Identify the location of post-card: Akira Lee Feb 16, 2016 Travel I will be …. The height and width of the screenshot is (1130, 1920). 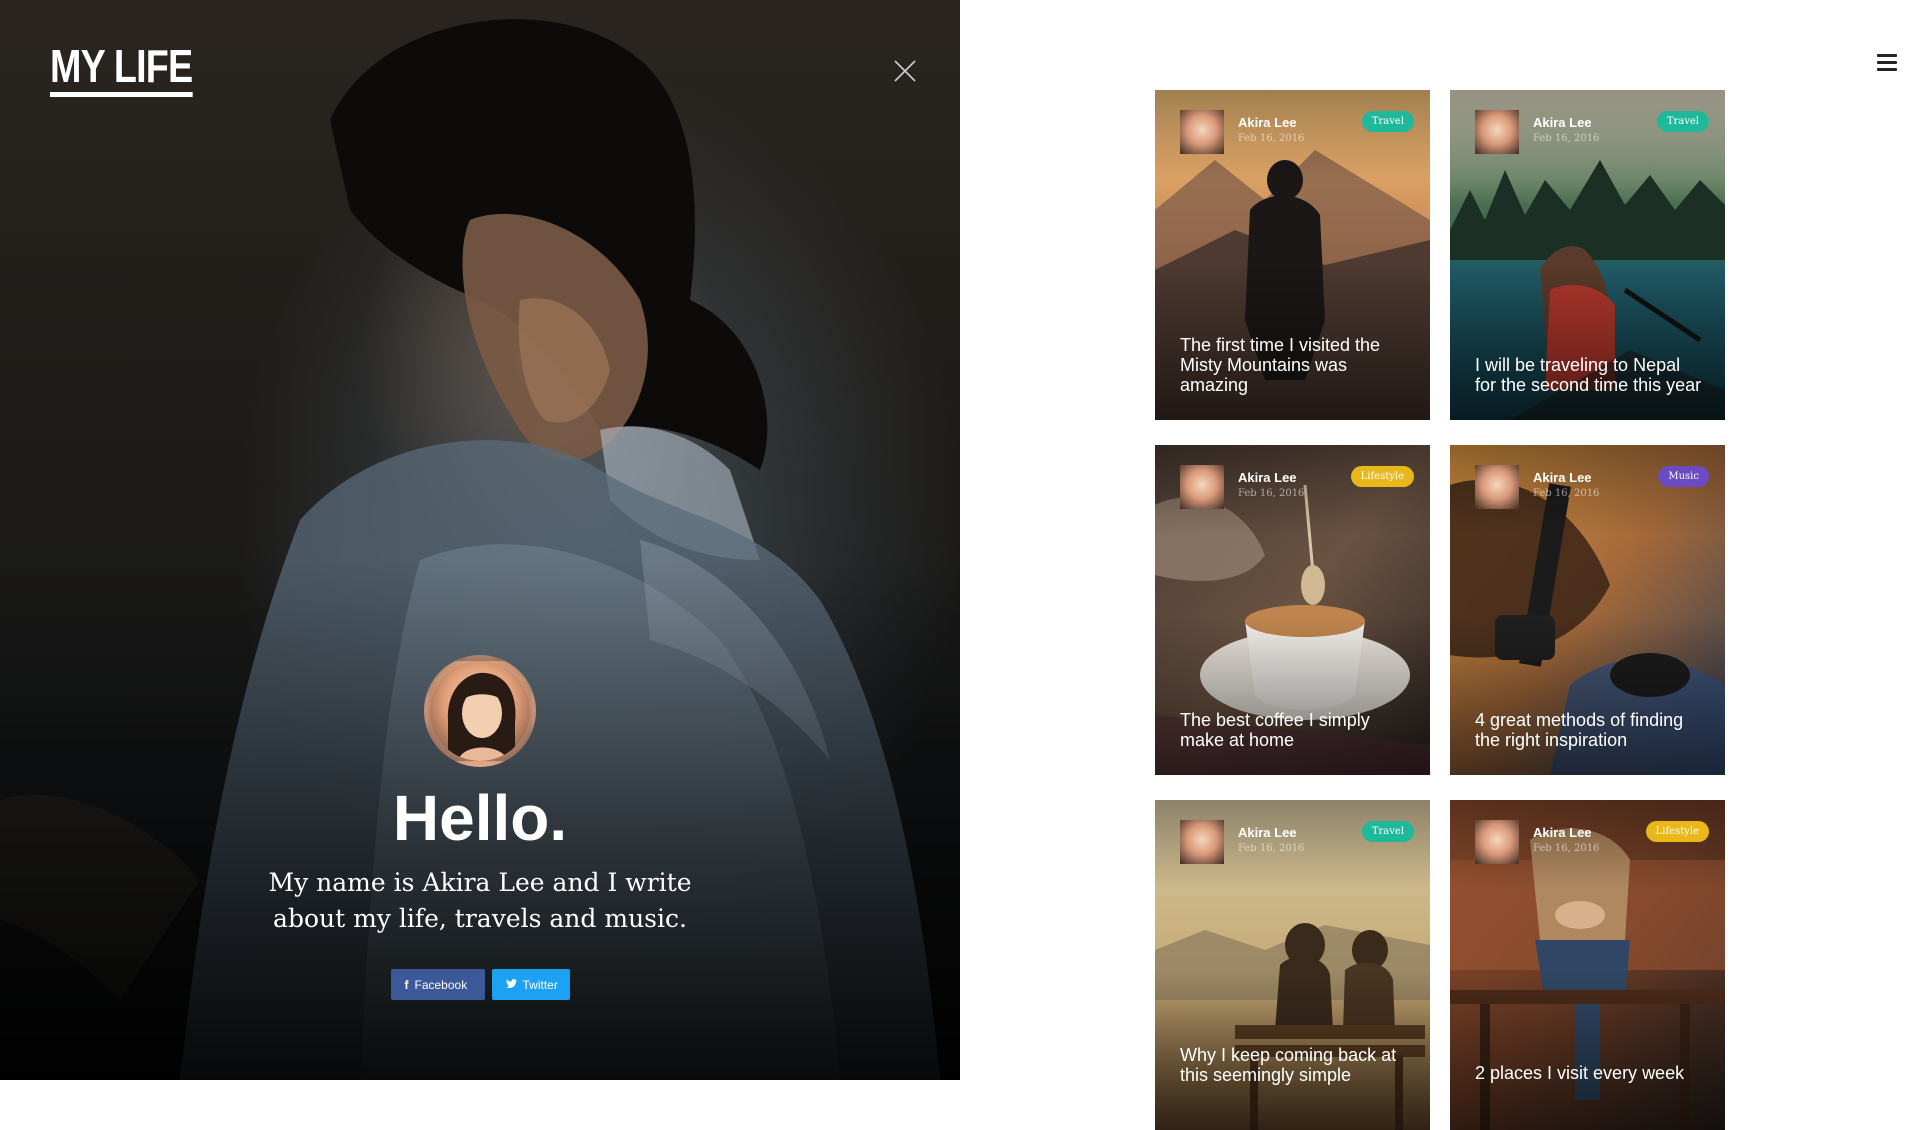
(1587, 255).